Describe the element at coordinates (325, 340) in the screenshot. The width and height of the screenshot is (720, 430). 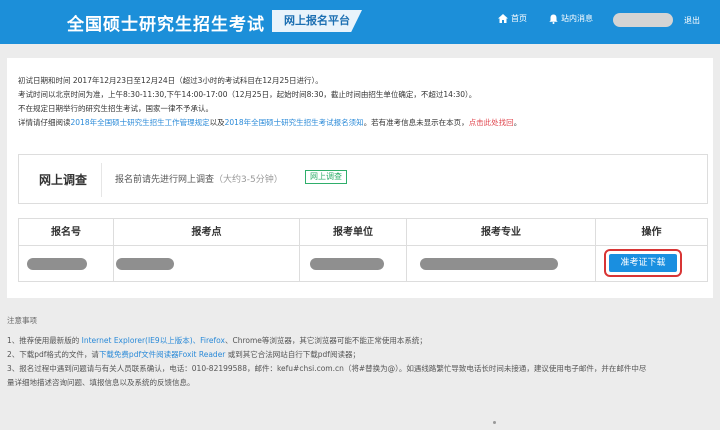
I see `note-1-suffix: 、Chrome等浏览器，其它浏览器可能不能正常使用本系统；` at that location.